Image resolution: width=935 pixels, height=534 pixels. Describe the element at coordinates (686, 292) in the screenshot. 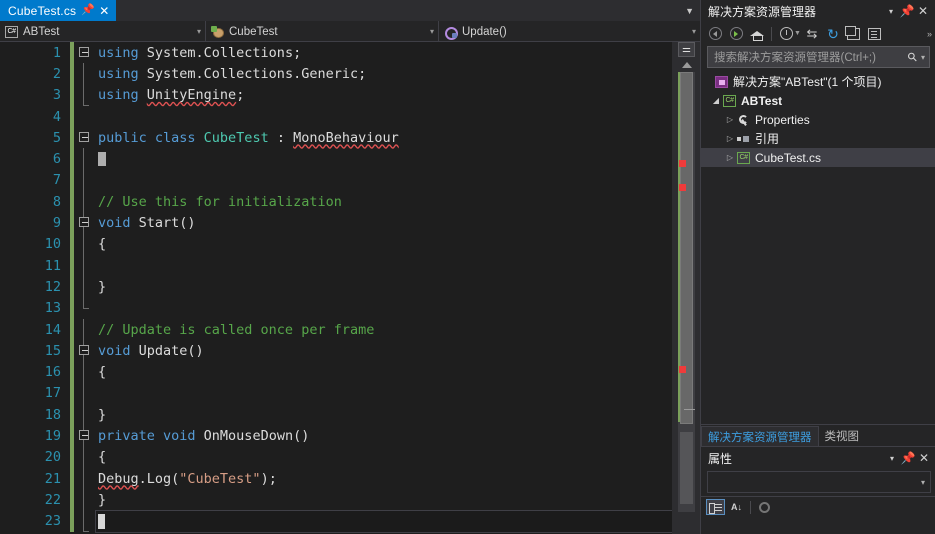

I see `scrollbar-track` at that location.